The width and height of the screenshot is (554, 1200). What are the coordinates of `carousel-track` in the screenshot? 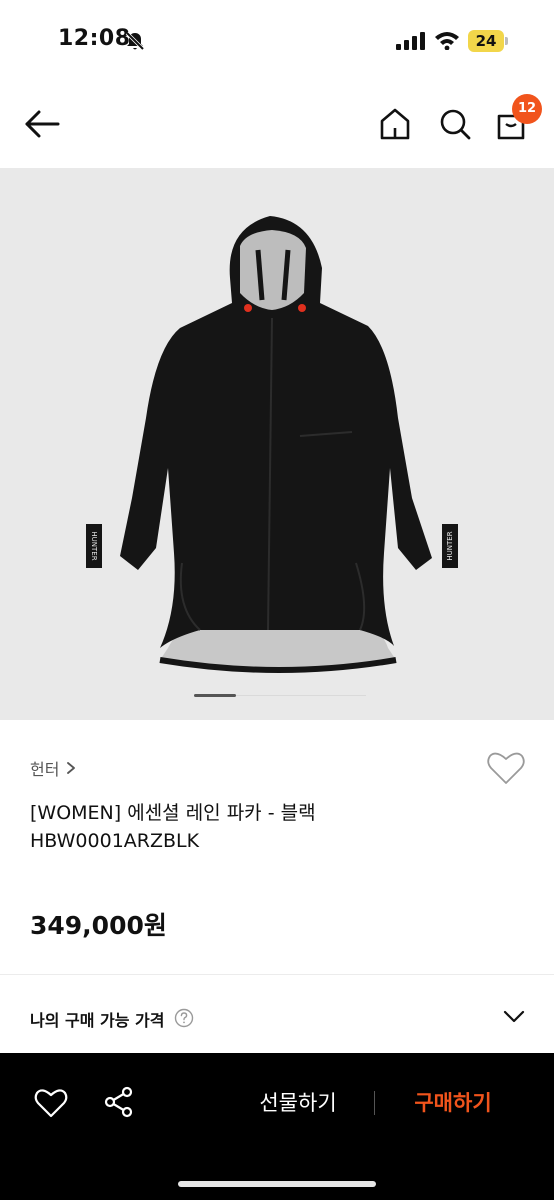 It's located at (301, 695).